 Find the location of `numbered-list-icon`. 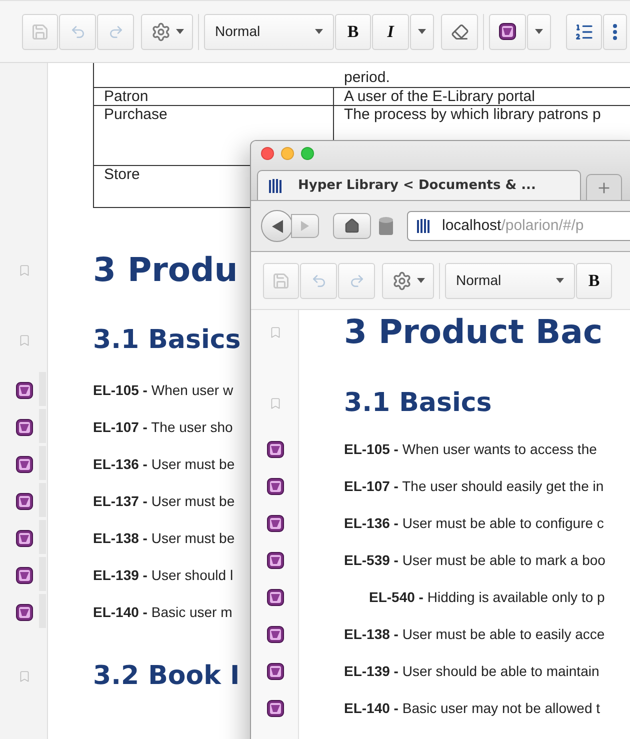

numbered-list-icon is located at coordinates (584, 32).